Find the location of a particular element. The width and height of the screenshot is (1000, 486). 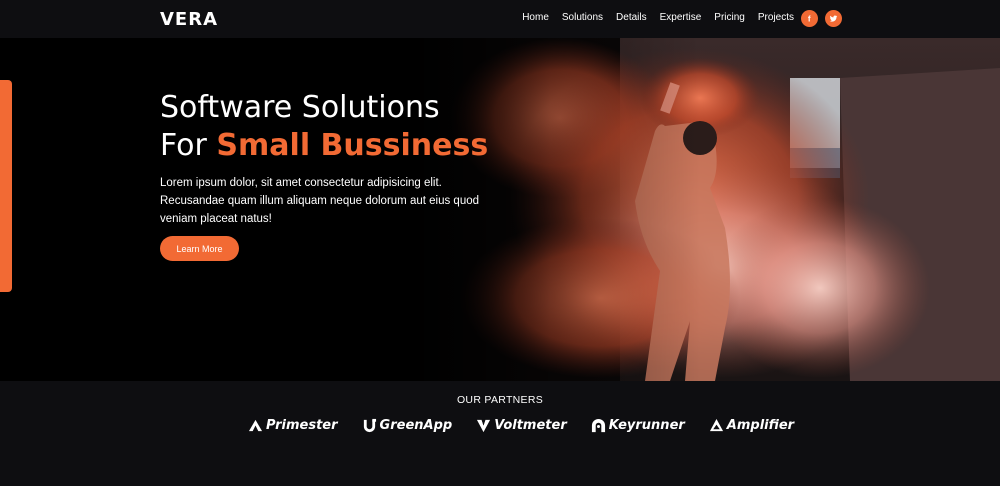

keyrunner-logo-icon is located at coordinates (598, 425).